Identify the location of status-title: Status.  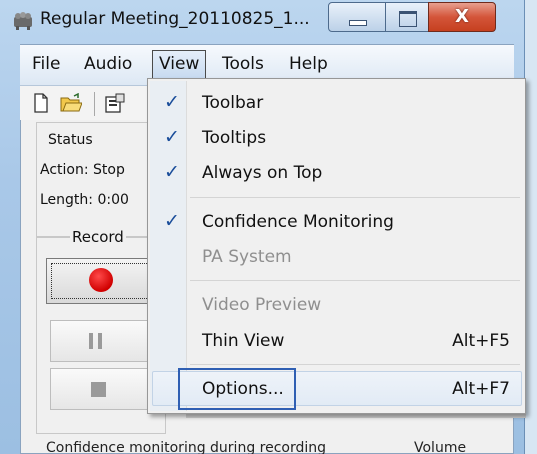
(70, 140).